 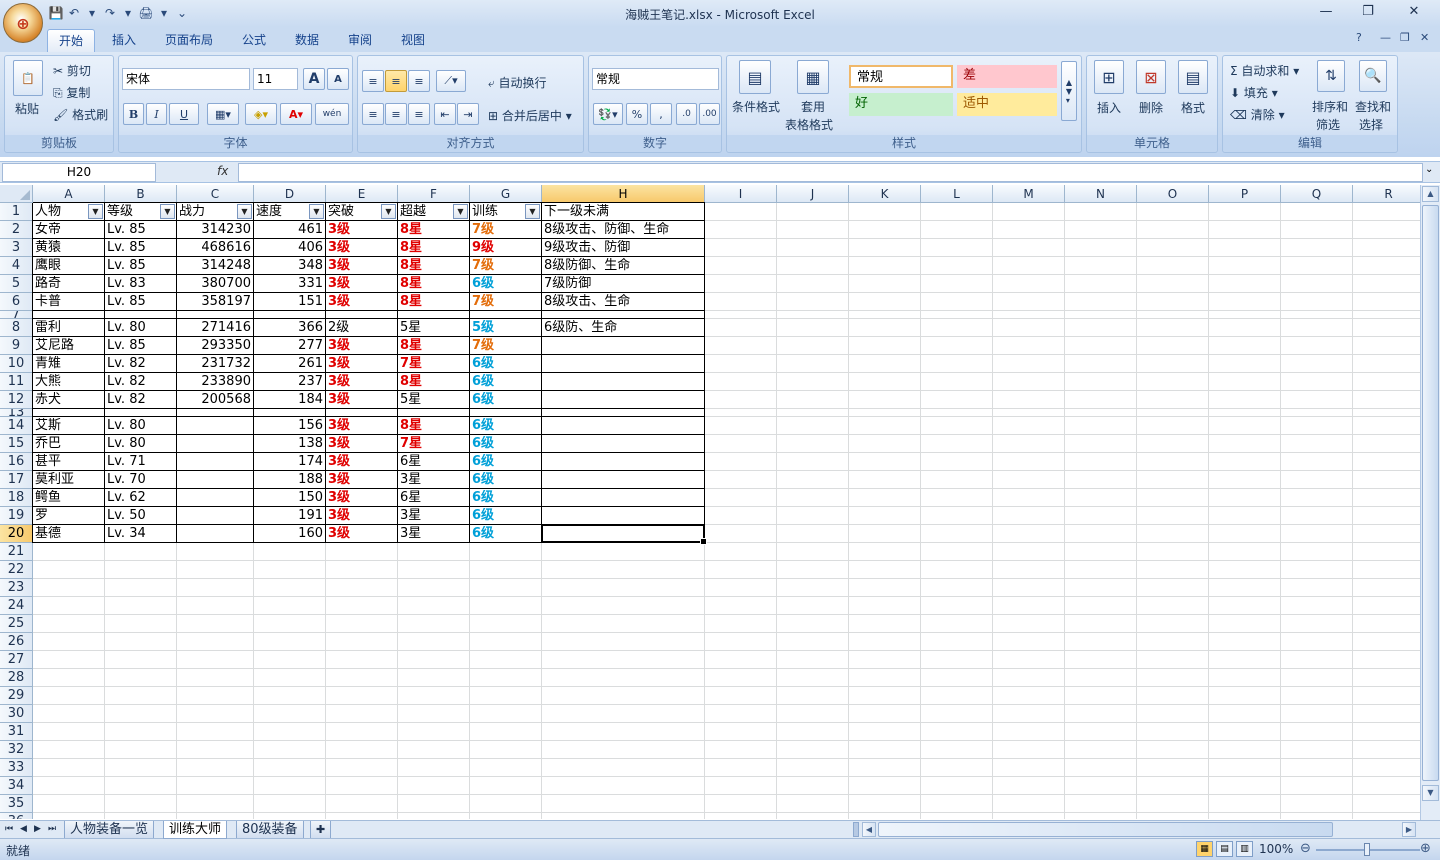 What do you see at coordinates (1359, 37) in the screenshot?
I see `help-icon: ?` at bounding box center [1359, 37].